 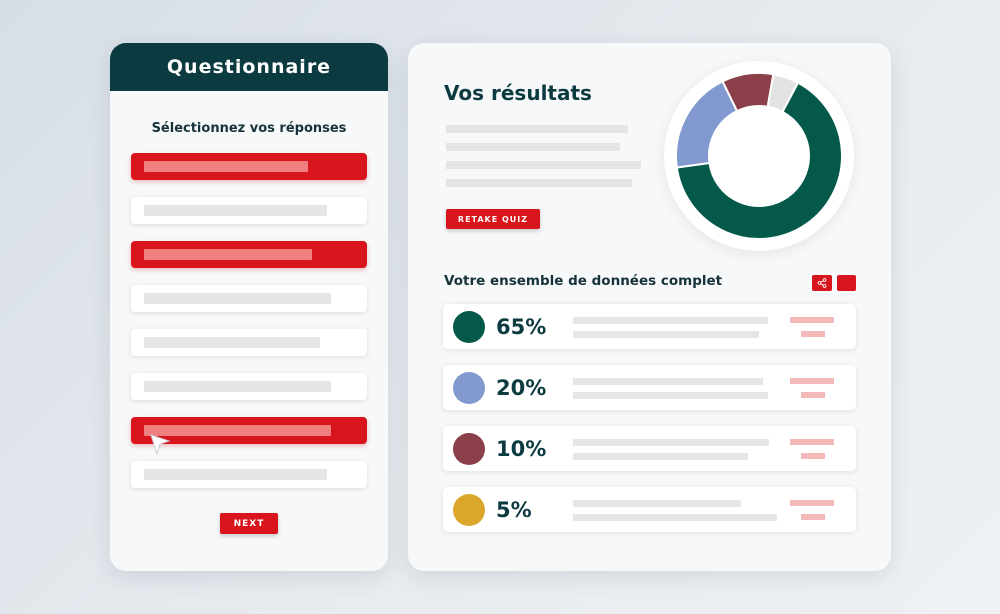 What do you see at coordinates (249, 128) in the screenshot?
I see `questionnaire-subtitle: Sélectionnez vos réponses` at bounding box center [249, 128].